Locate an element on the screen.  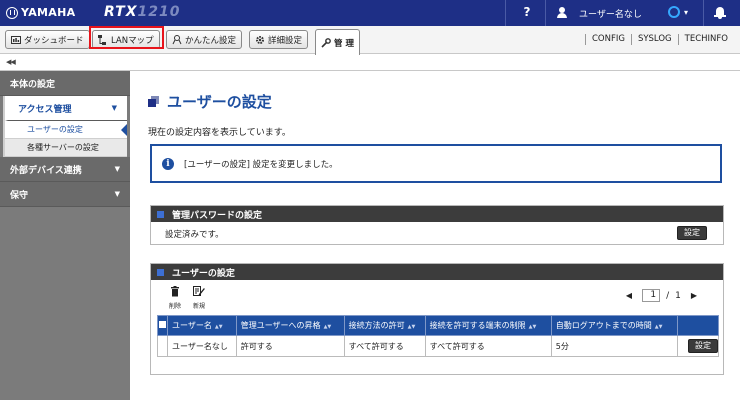
sidebar-item-label: 各種サーバーの設定 is located at coordinates (63, 147).